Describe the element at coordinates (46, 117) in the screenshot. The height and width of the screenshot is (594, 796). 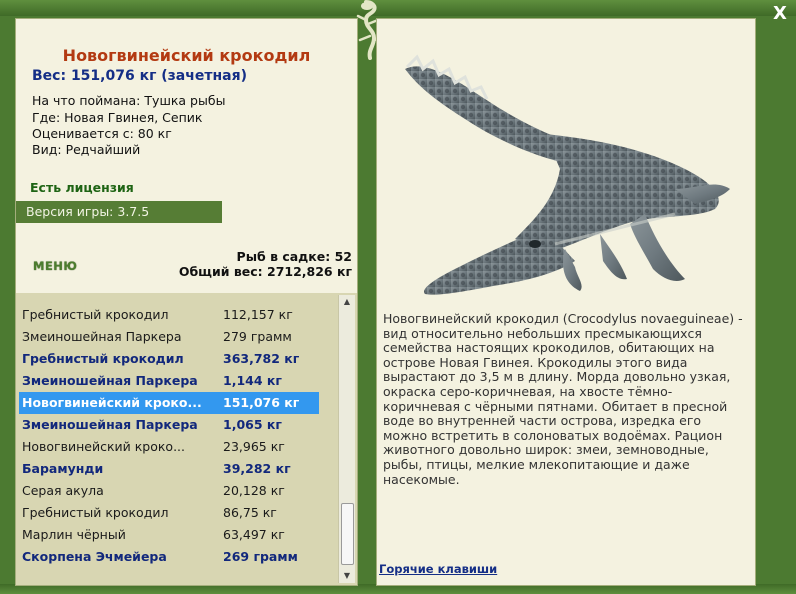
I see `location-label: Где:` at that location.